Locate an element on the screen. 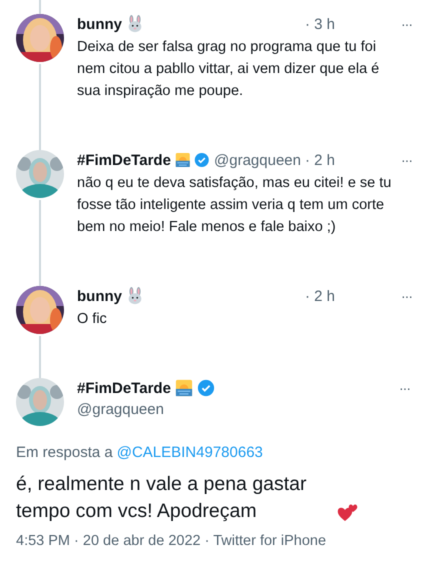 Image resolution: width=430 pixels, height=582 pixels. tweet-metadata: 4:53 PM · 20 de abr de 2022 · Twitter for iPhone is located at coordinates (171, 541).